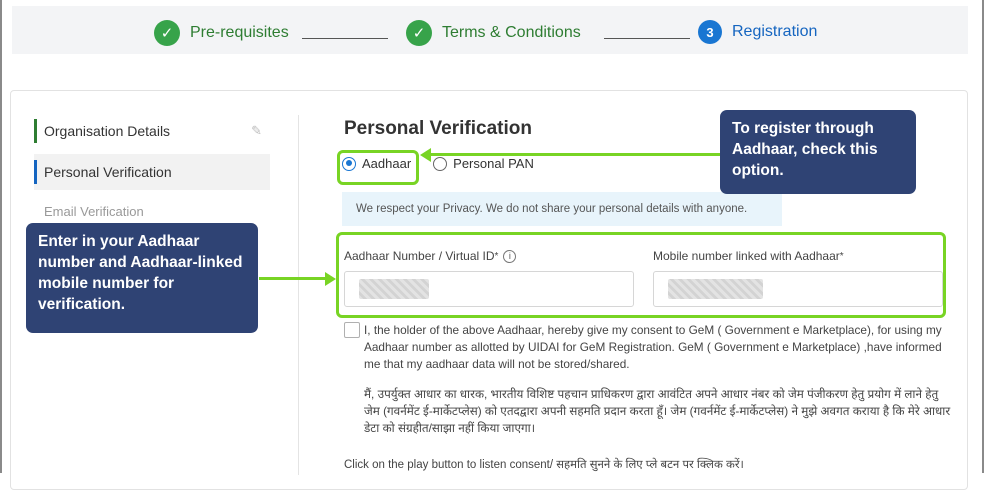  I want to click on step-prerequisites: ✓ Pre-requisites, so click(221, 33).